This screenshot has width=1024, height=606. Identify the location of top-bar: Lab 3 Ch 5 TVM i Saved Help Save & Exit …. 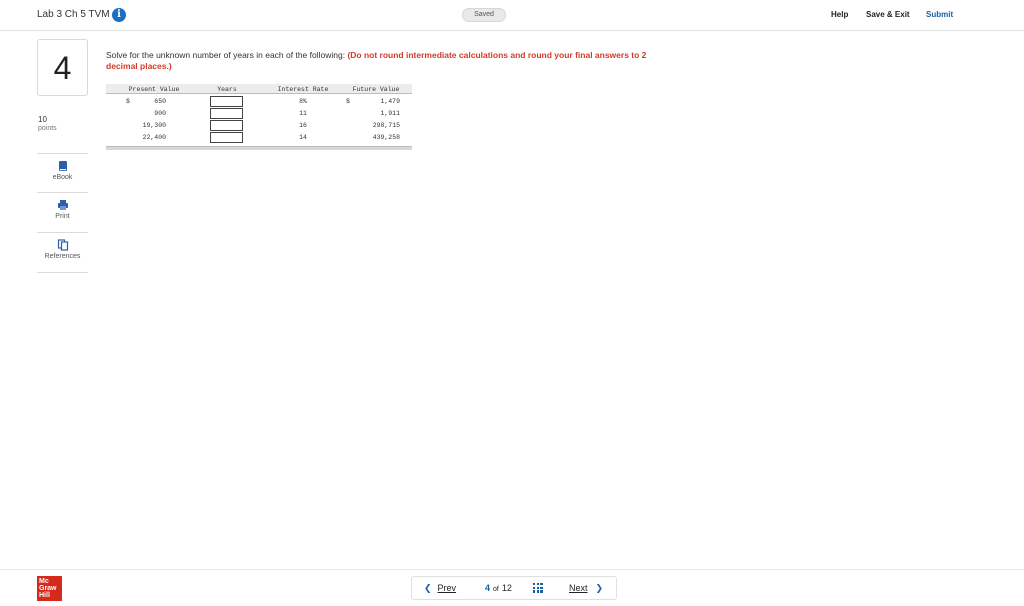
(512, 15).